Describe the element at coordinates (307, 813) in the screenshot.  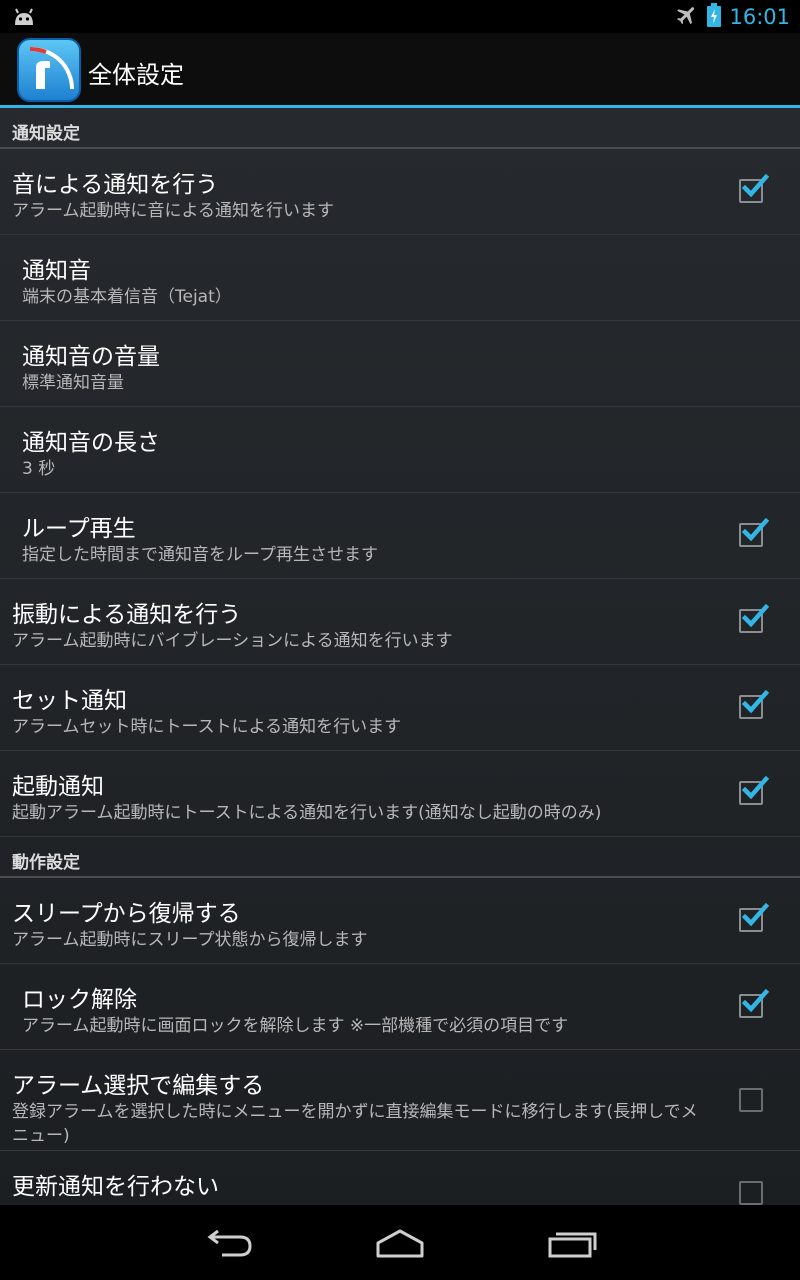
I see `preference-summary: 起動アラーム起動時にトーストによる通知を行います(通知なし起動の時のみ)` at that location.